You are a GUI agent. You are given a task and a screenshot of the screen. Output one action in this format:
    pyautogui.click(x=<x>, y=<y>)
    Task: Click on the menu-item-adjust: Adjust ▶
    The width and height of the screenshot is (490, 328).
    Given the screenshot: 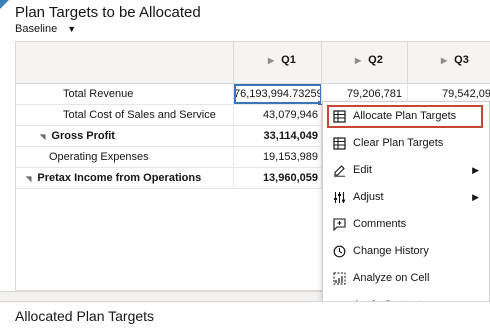 What is the action you would take?
    pyautogui.click(x=405, y=197)
    